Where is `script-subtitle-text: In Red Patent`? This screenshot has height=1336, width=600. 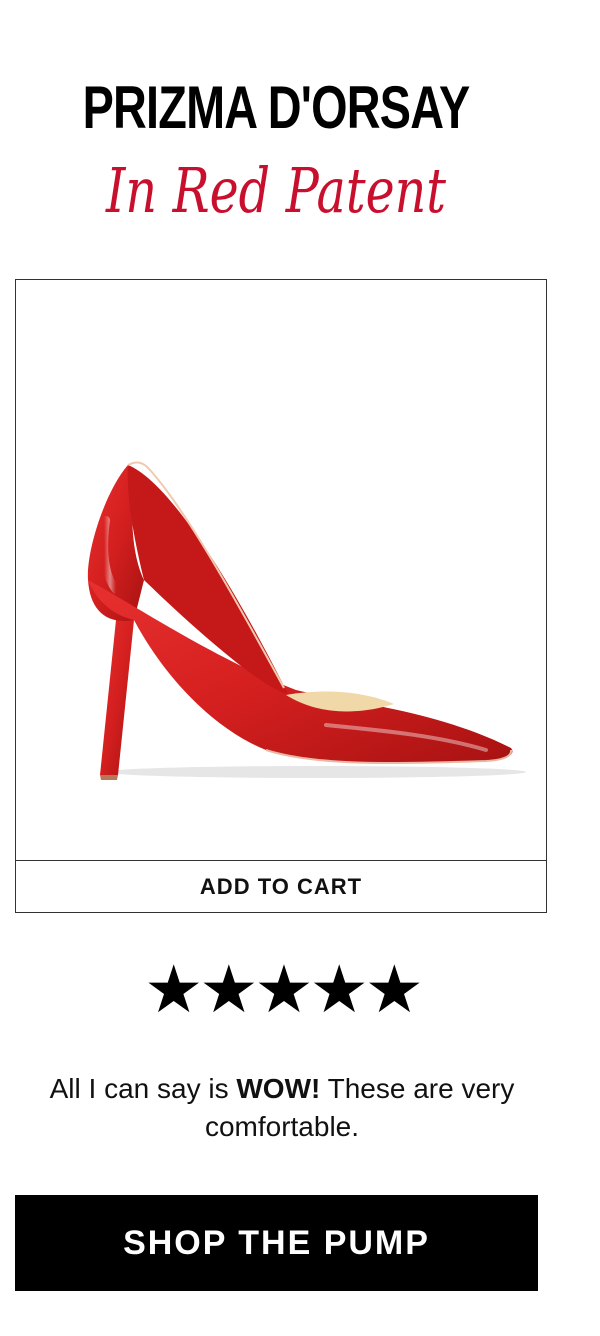
script-subtitle-text: In Red Patent is located at coordinates (275, 190).